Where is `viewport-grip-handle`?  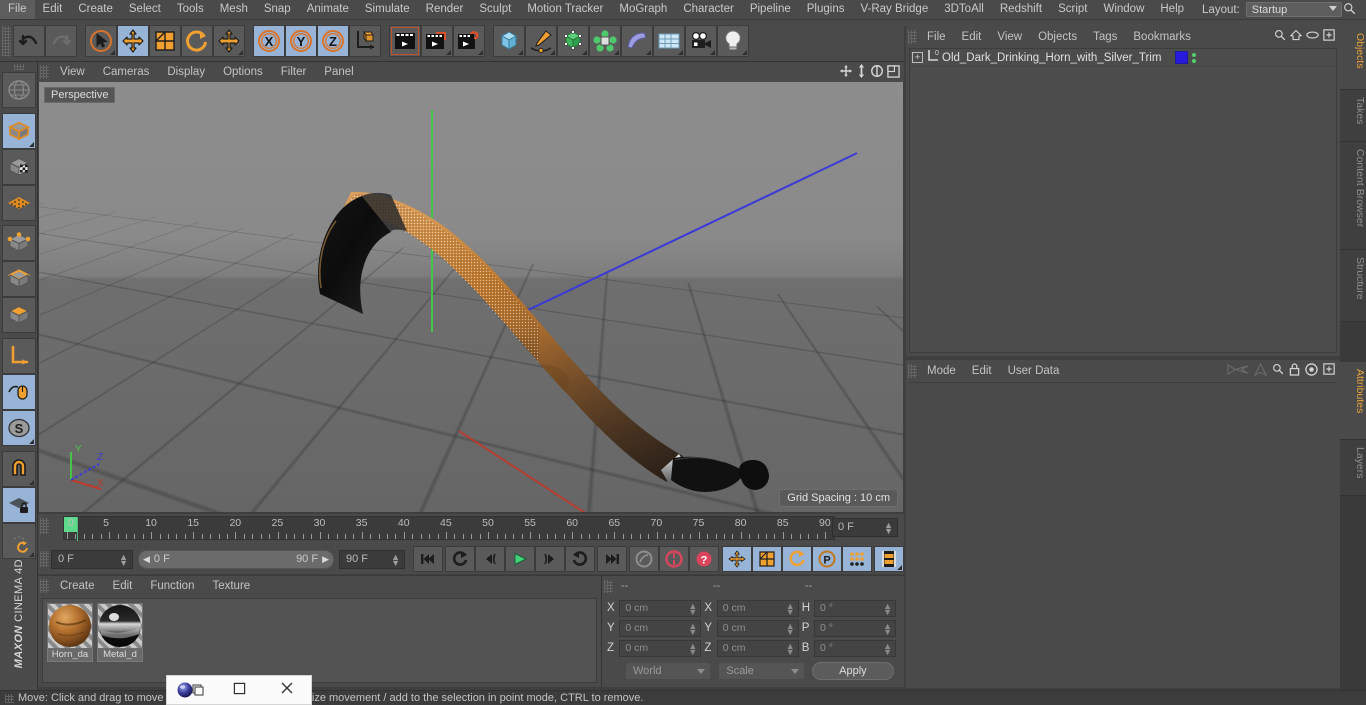 viewport-grip-handle is located at coordinates (44, 72).